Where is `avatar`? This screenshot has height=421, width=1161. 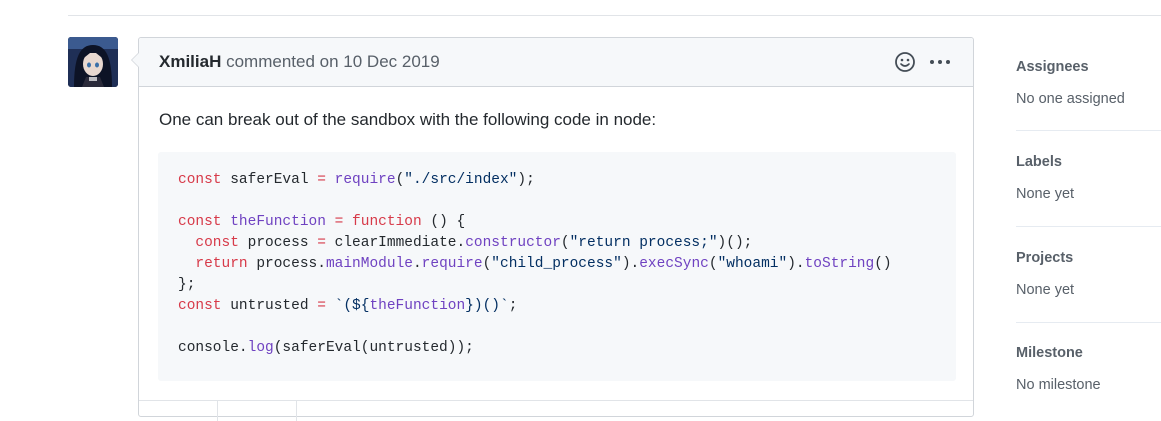 avatar is located at coordinates (93, 62).